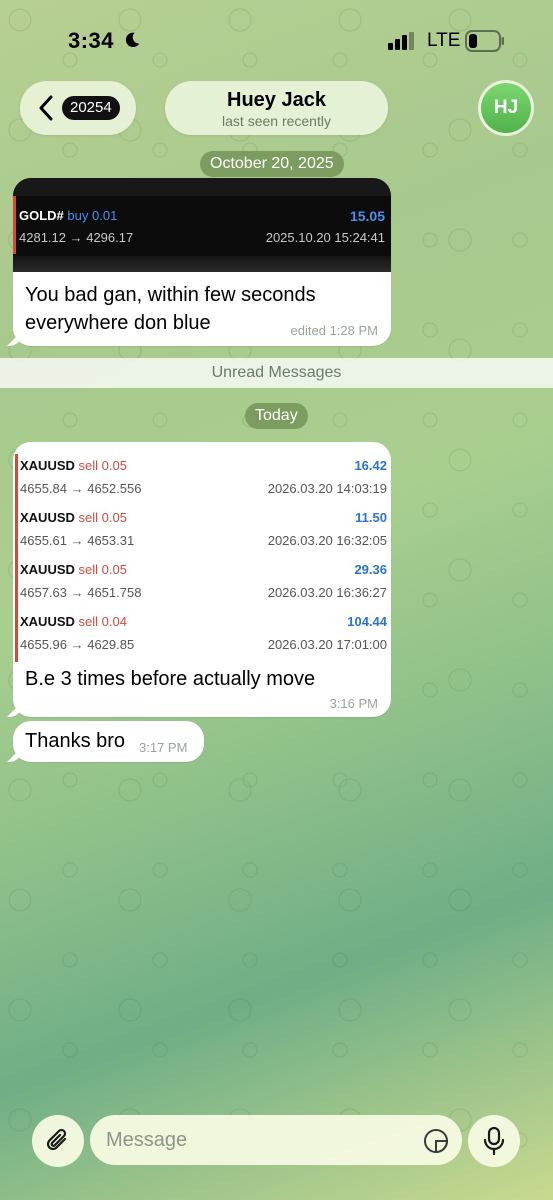 The height and width of the screenshot is (1200, 553). Describe the element at coordinates (92, 215) in the screenshot. I see `trade-side: buy 0.01` at that location.